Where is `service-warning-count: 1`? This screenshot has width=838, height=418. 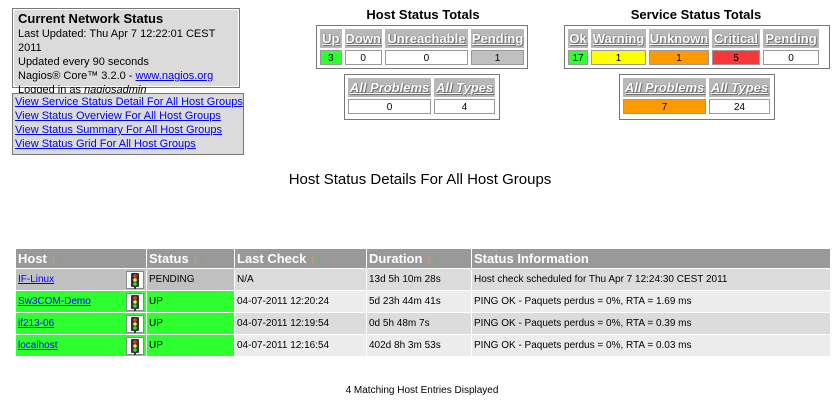
service-warning-count: 1 is located at coordinates (618, 57).